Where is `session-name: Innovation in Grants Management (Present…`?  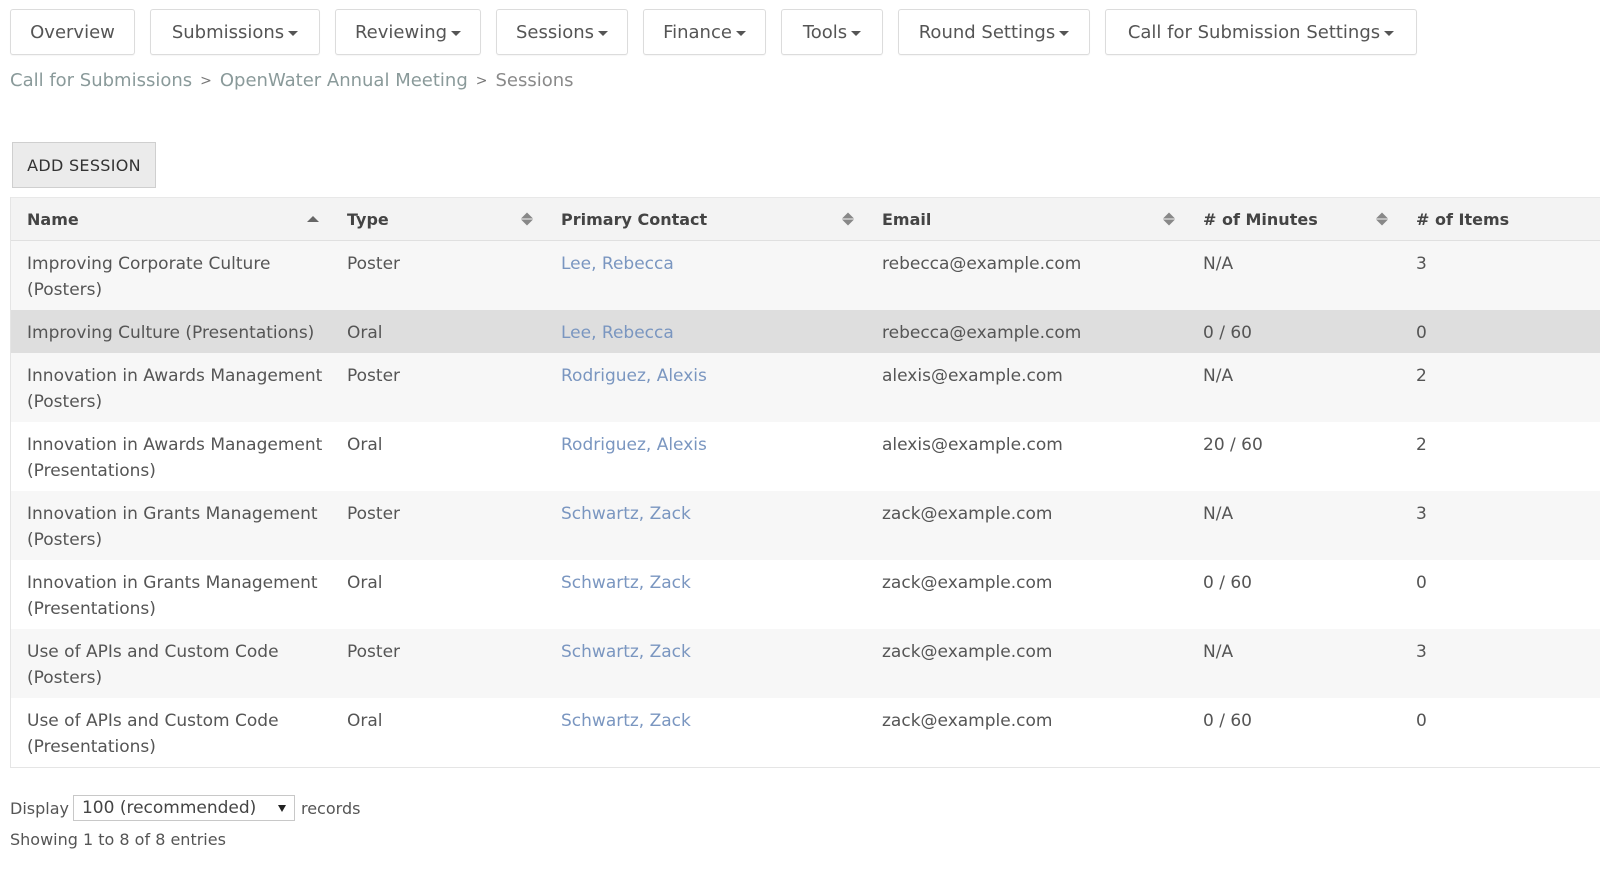
session-name: Innovation in Grants Management (Present… is located at coordinates (172, 595).